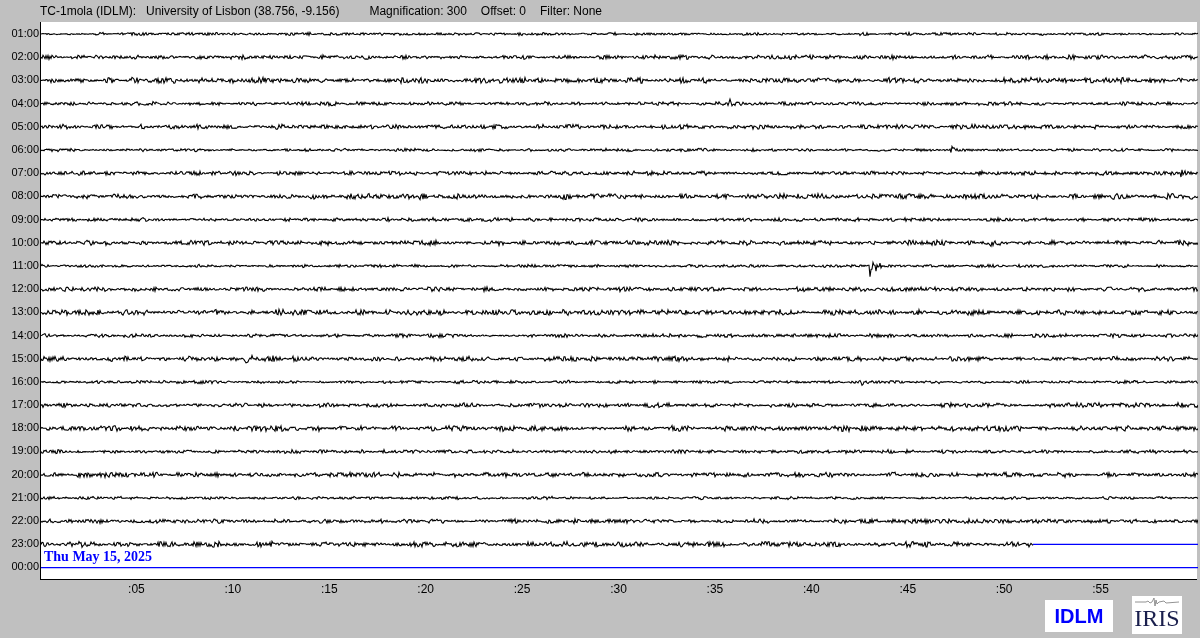 The height and width of the screenshot is (638, 1200). I want to click on time-label: 14:00, so click(25, 335).